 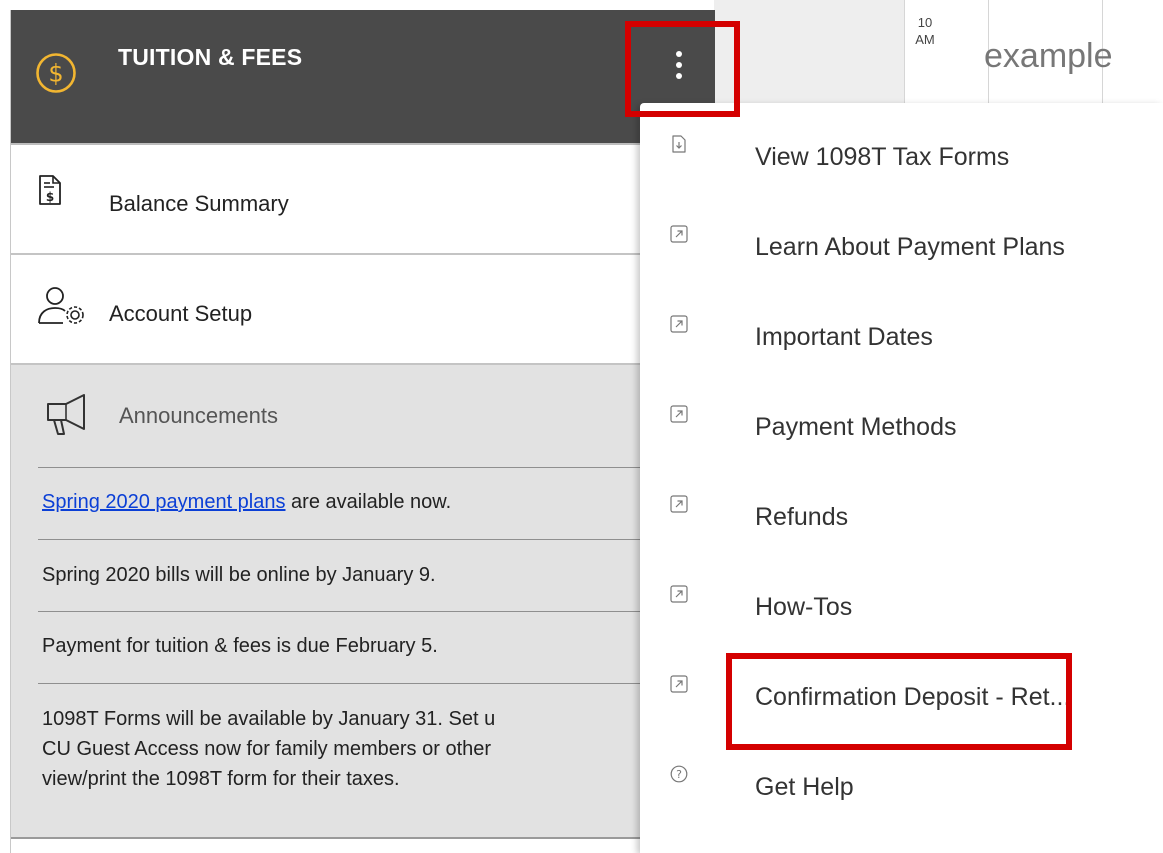 I want to click on menu-item-payment-methods: Payment Methods, so click(x=901, y=430).